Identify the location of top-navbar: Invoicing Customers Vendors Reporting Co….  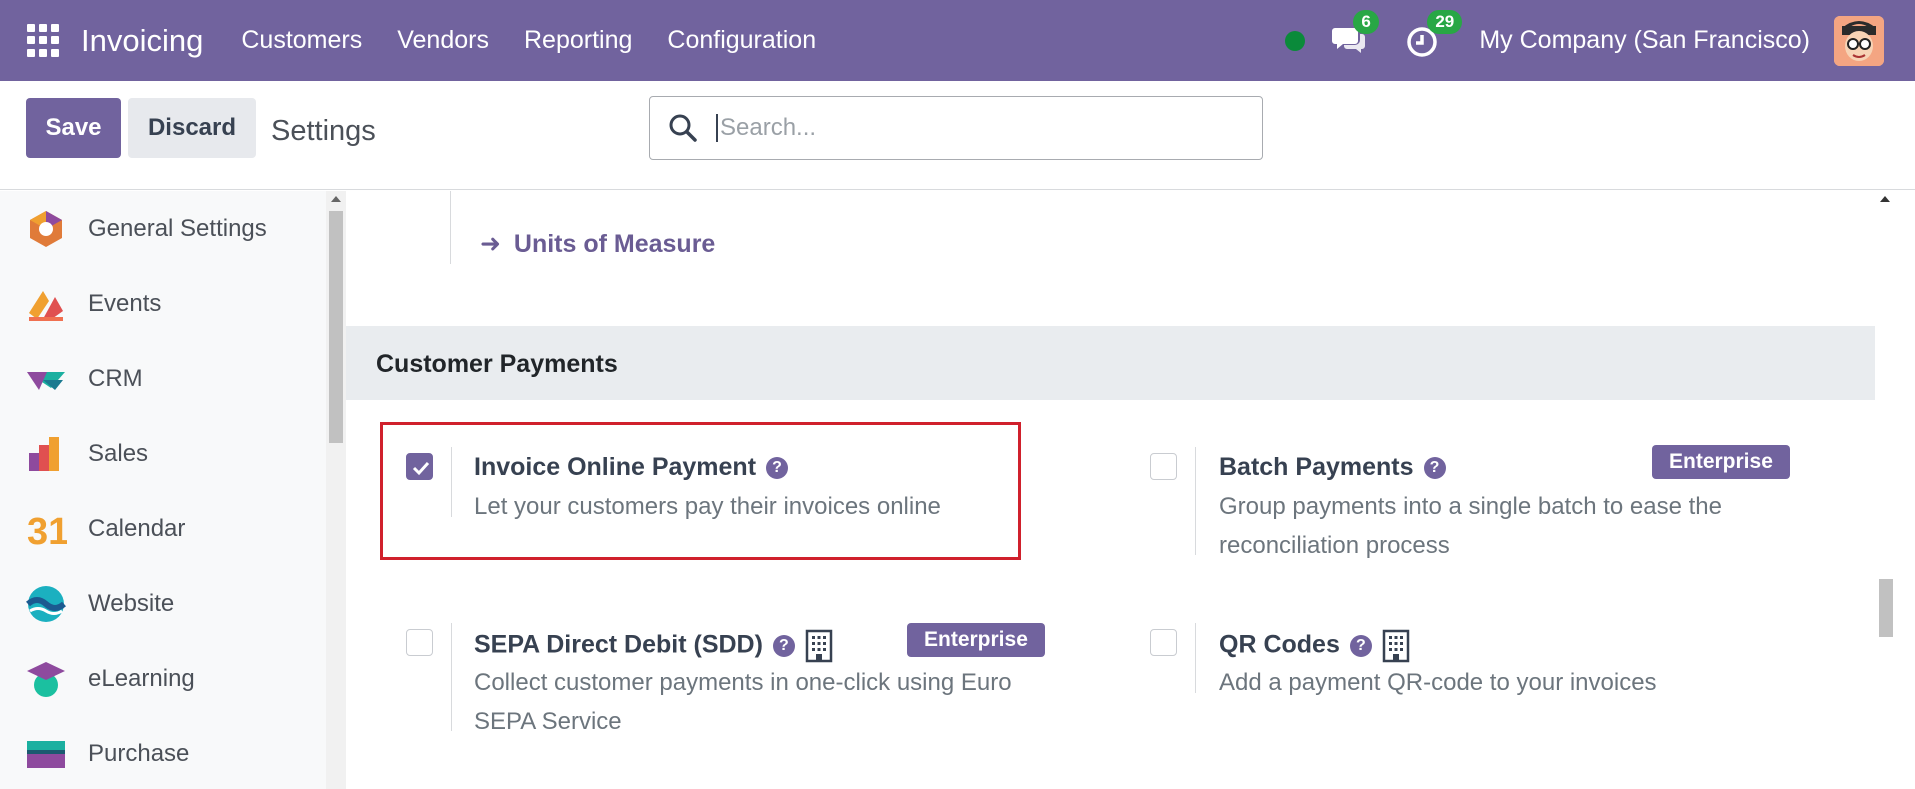
(957, 40).